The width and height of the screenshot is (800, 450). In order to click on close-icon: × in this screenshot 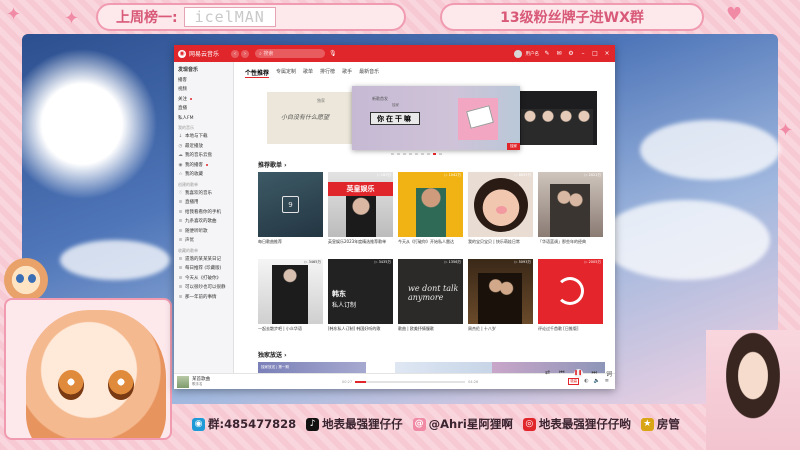, I will do `click(607, 53)`.